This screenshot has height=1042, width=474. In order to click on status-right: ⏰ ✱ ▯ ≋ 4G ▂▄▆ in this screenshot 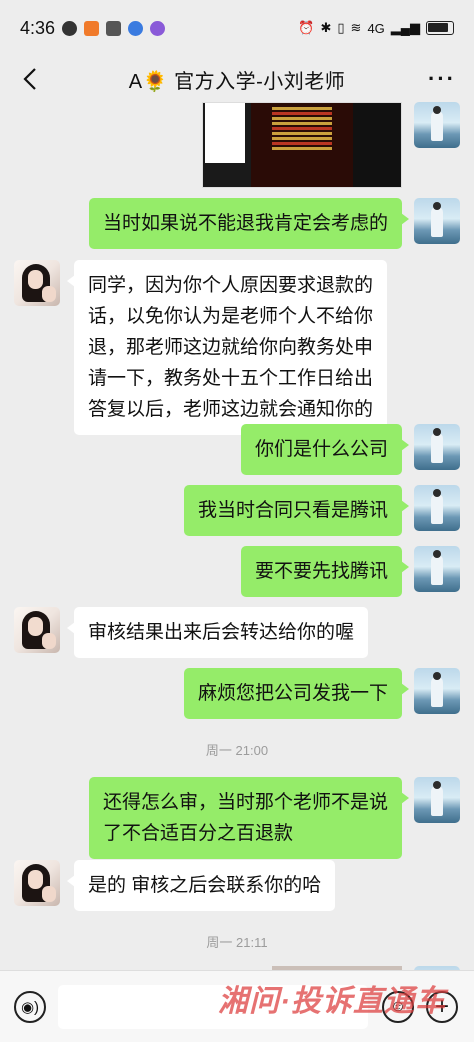, I will do `click(376, 28)`.